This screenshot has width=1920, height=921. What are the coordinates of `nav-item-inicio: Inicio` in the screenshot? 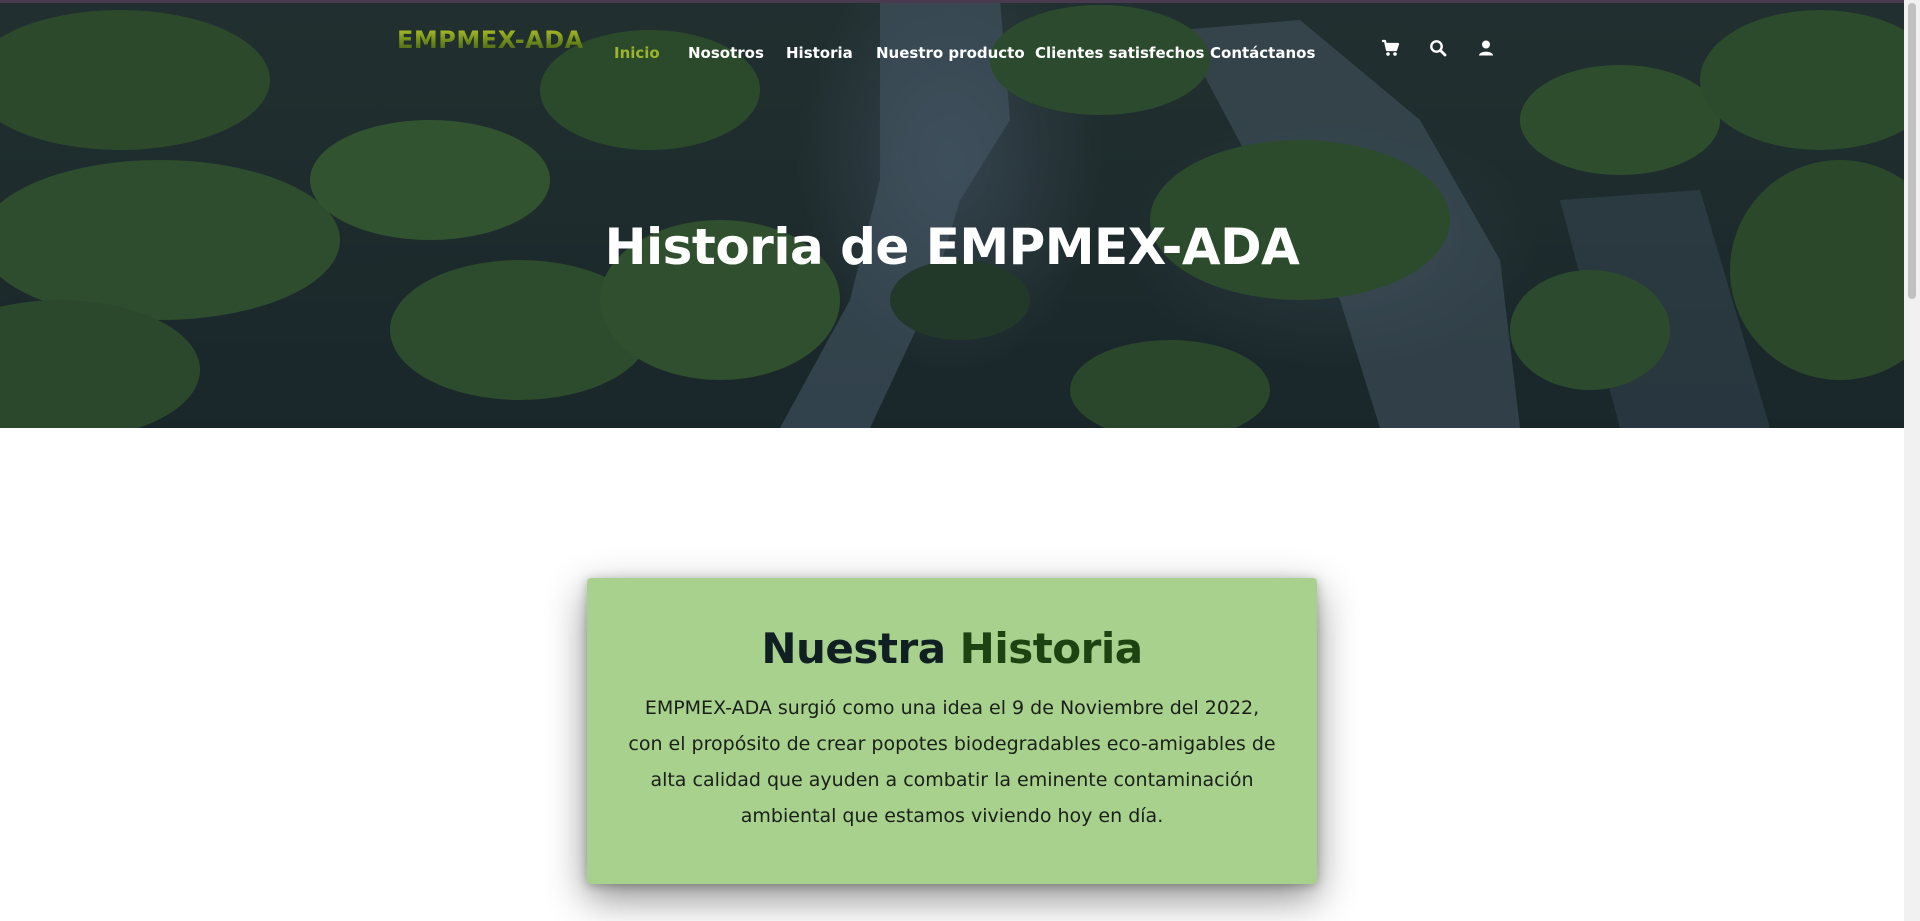 It's located at (637, 53).